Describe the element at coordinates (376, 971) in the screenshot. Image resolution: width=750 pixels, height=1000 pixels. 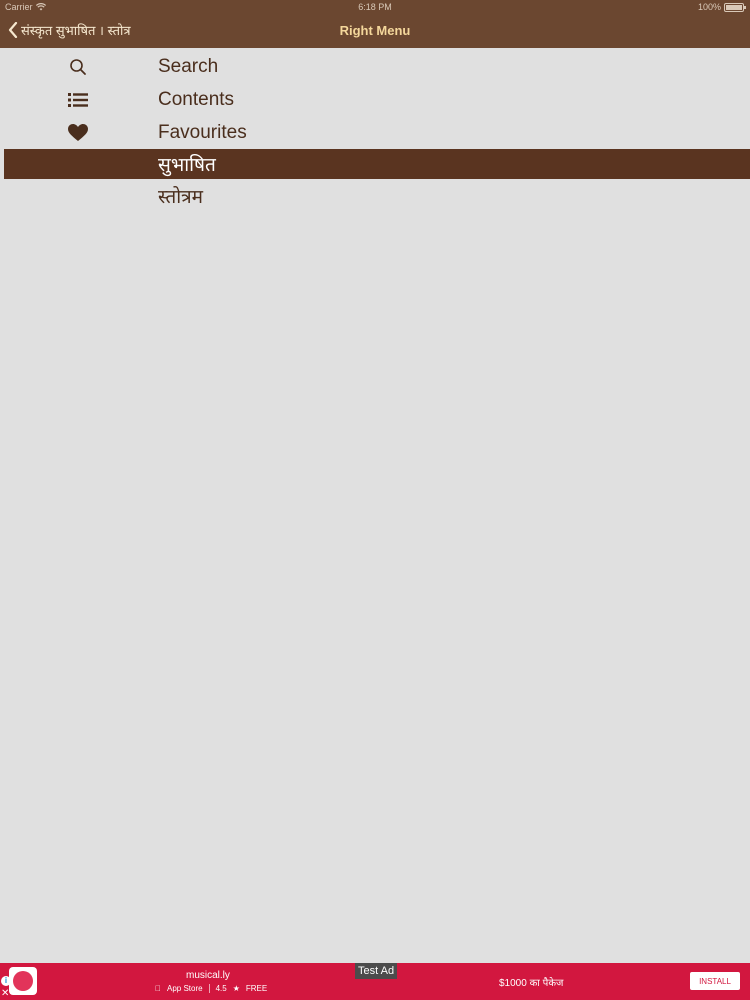
I see `test-ad-badge: Test Ad` at that location.